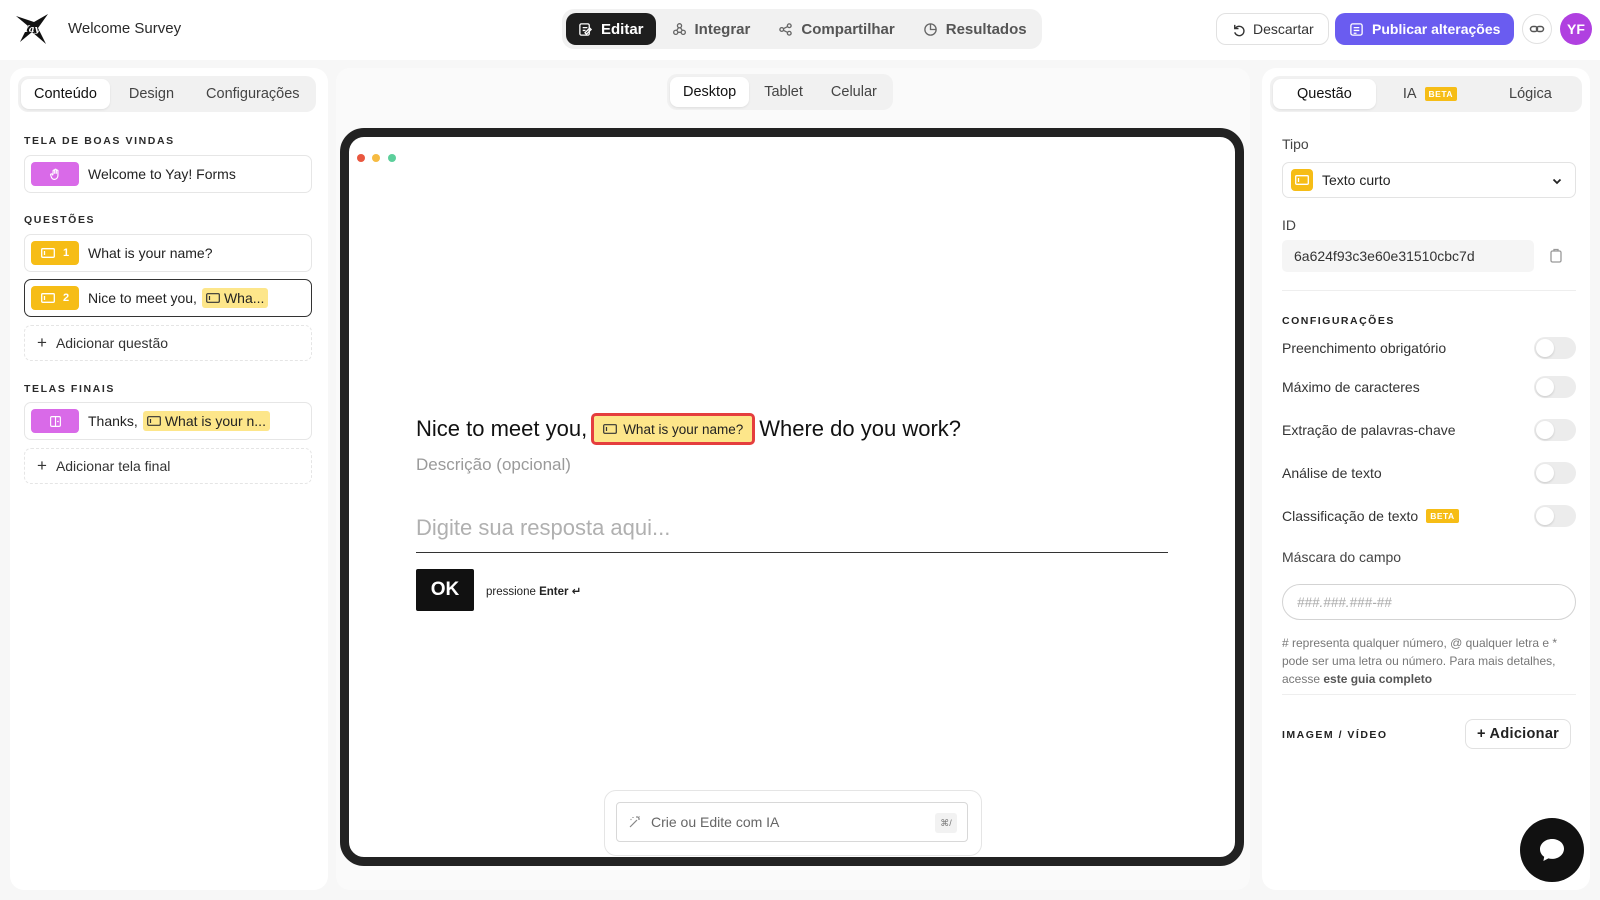 The width and height of the screenshot is (1600, 900). Describe the element at coordinates (683, 429) in the screenshot. I see `question-chip-label: What is your name?` at that location.